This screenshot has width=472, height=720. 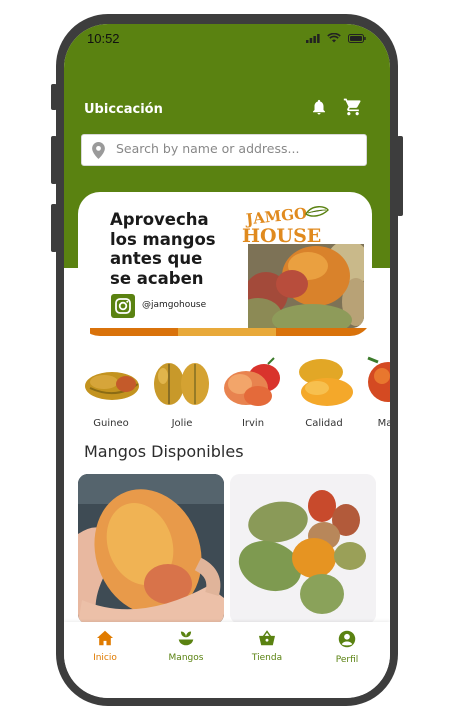 I want to click on calidad-mango-image, so click(x=326, y=382).